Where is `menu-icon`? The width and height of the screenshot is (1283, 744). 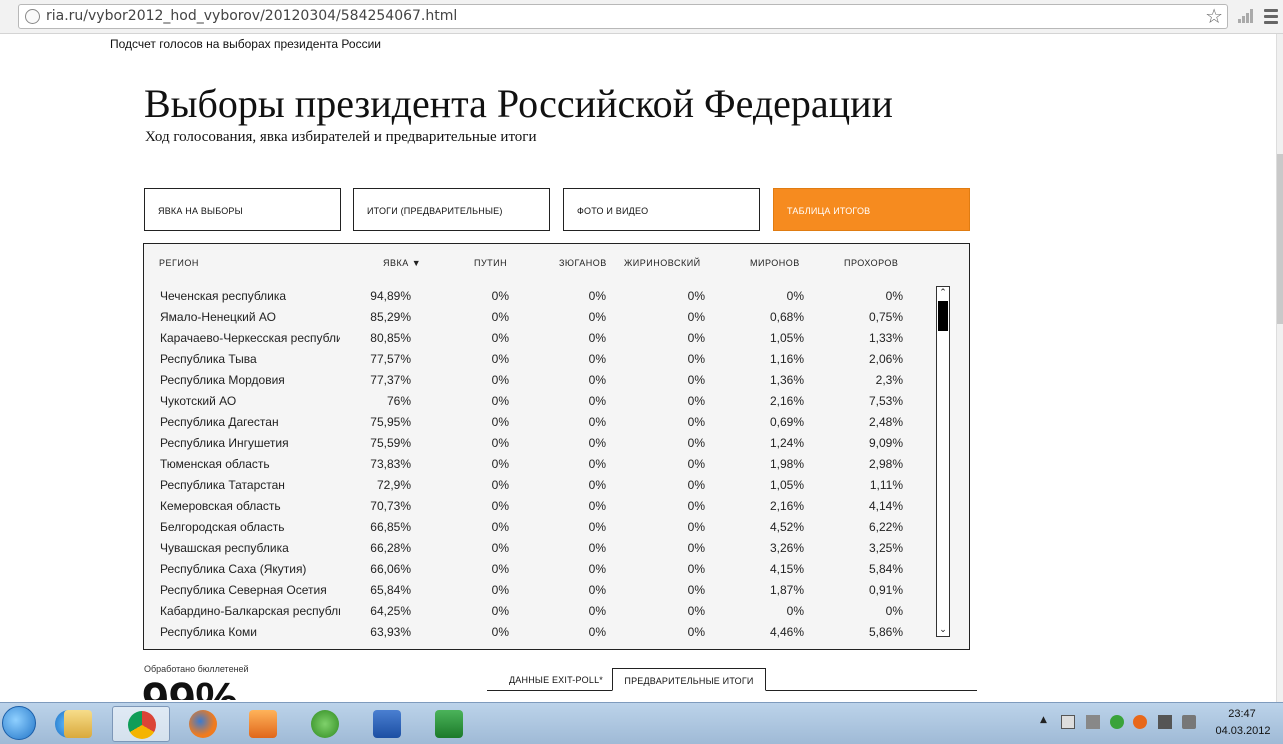 menu-icon is located at coordinates (1271, 16).